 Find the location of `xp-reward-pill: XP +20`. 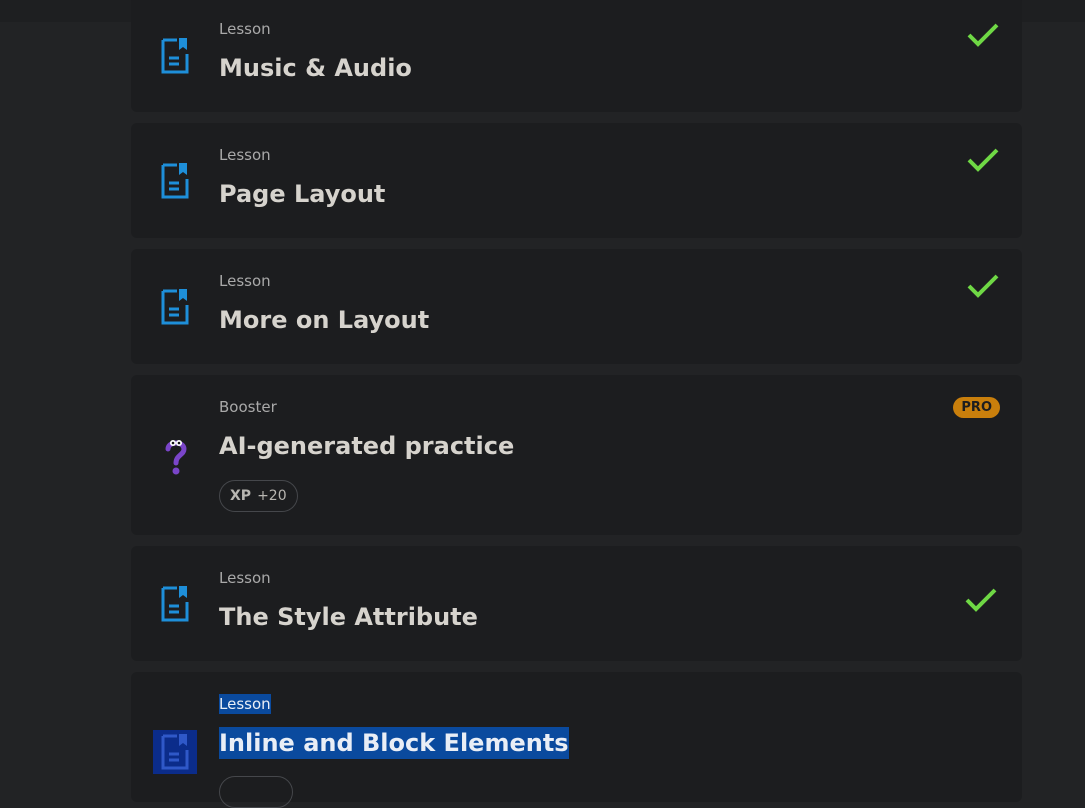

xp-reward-pill: XP +20 is located at coordinates (258, 496).